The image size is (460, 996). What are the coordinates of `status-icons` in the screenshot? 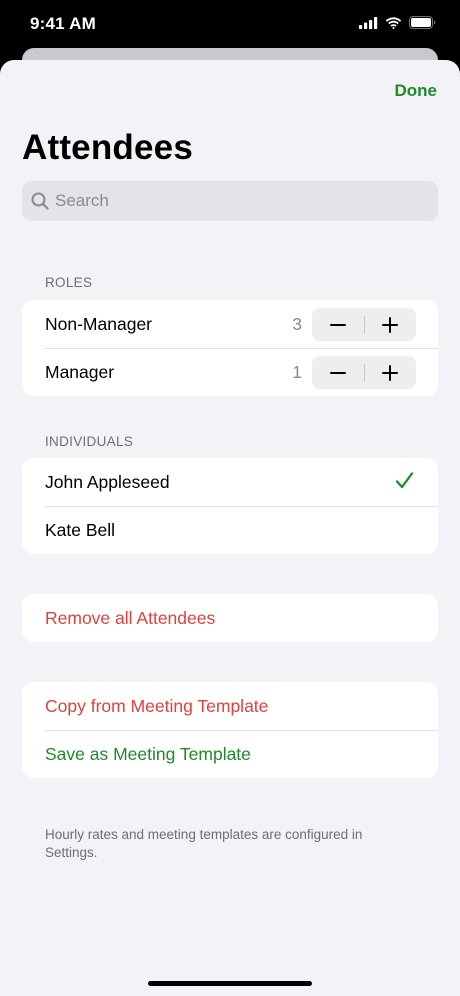 It's located at (397, 22).